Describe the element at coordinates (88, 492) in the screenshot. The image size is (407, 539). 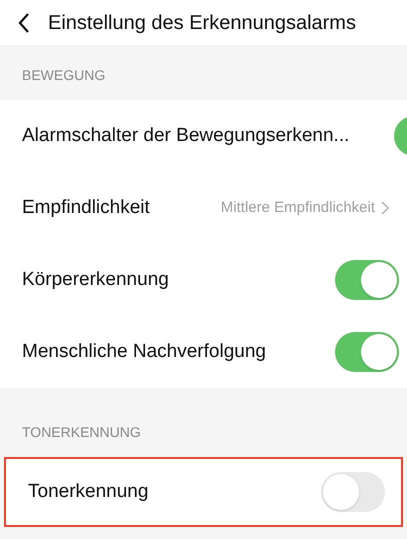
I see `setting-label: Tonerkennung` at that location.